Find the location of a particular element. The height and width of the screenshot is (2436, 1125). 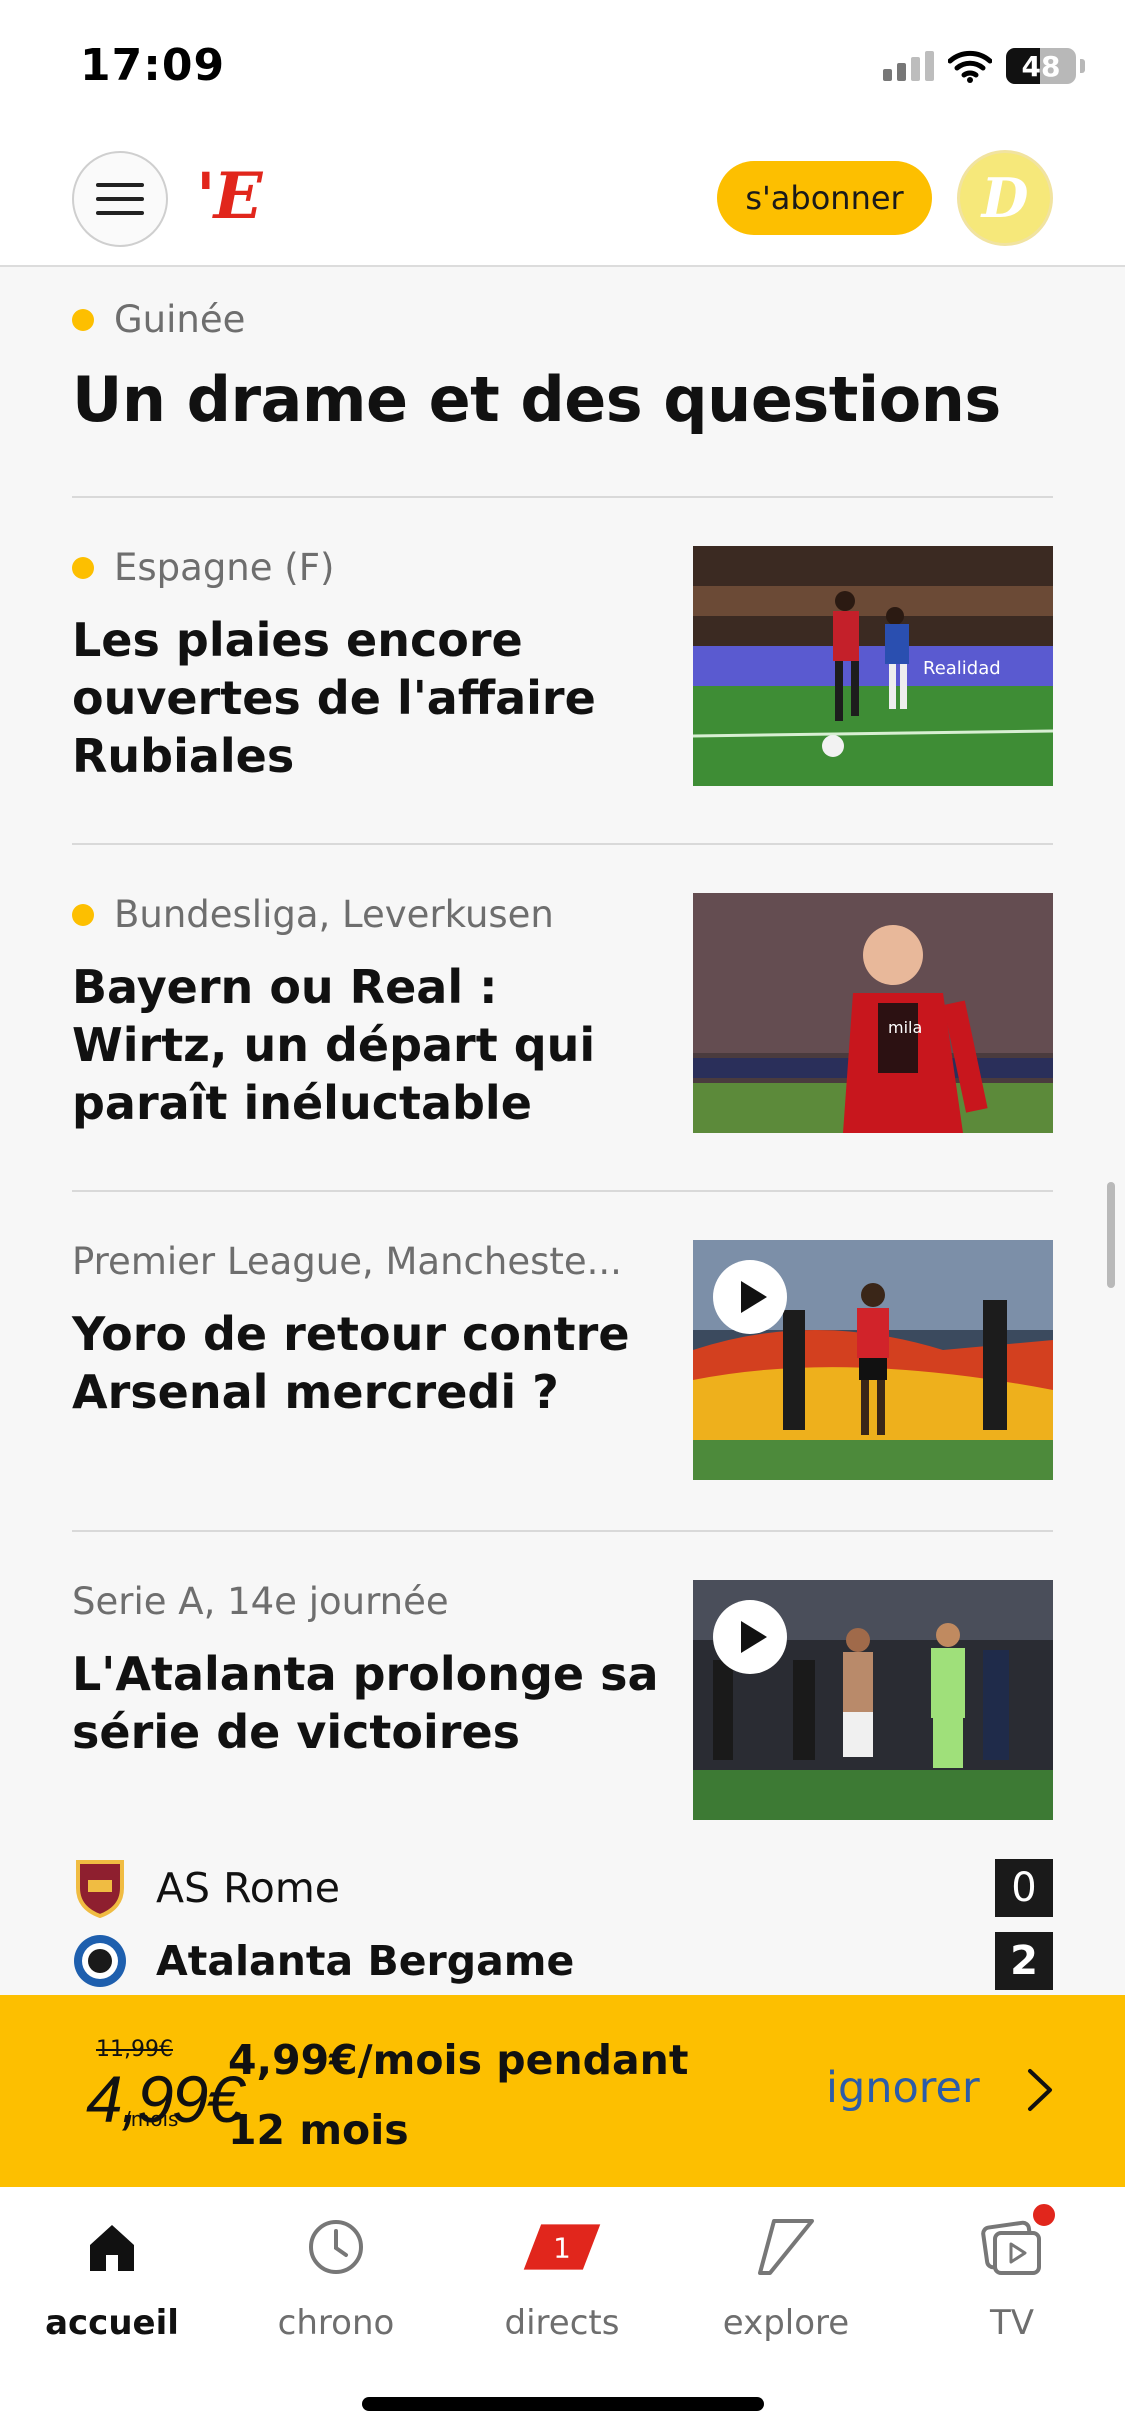

tab-explore: explore is located at coordinates (786, 2277).